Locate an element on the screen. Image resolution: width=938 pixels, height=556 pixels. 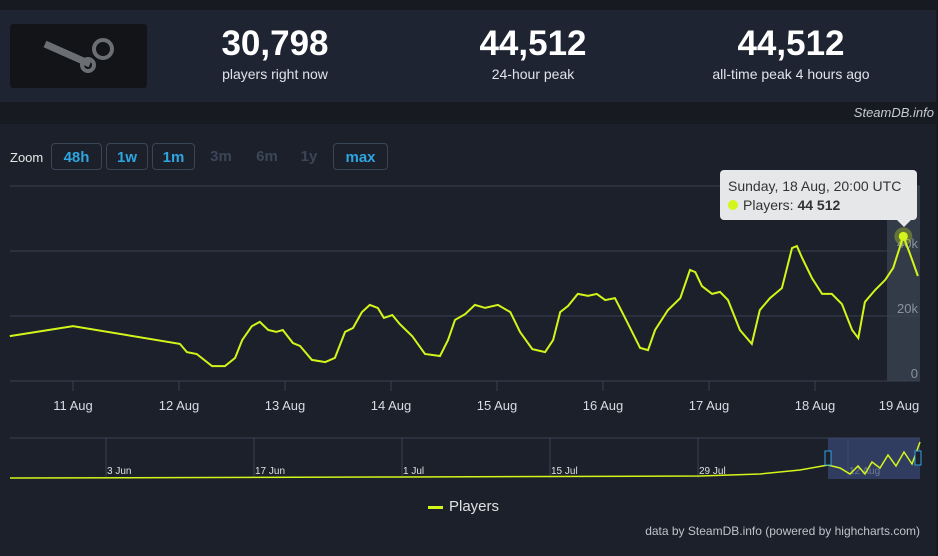
tooltip-arrow is located at coordinates (904, 223).